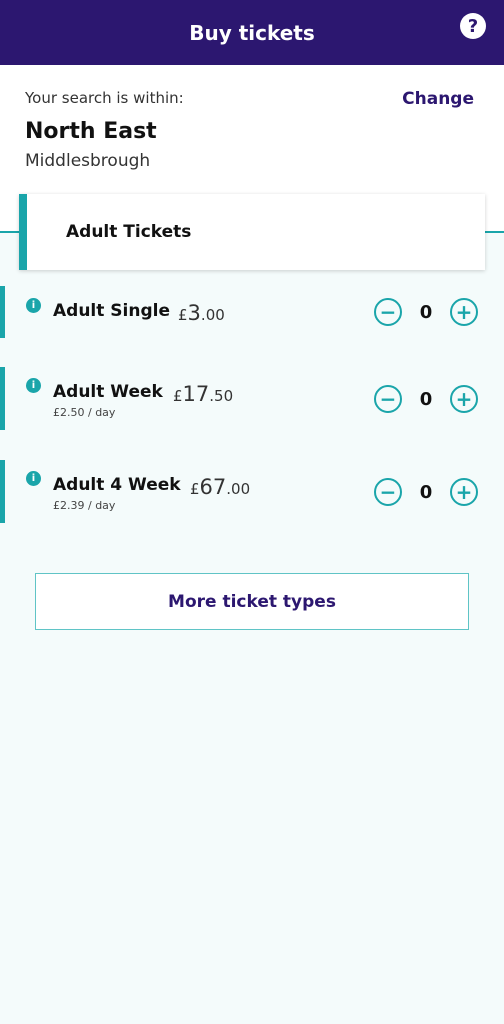 This screenshot has width=504, height=1024. What do you see at coordinates (213, 487) in the screenshot?
I see `price-major: 67` at bounding box center [213, 487].